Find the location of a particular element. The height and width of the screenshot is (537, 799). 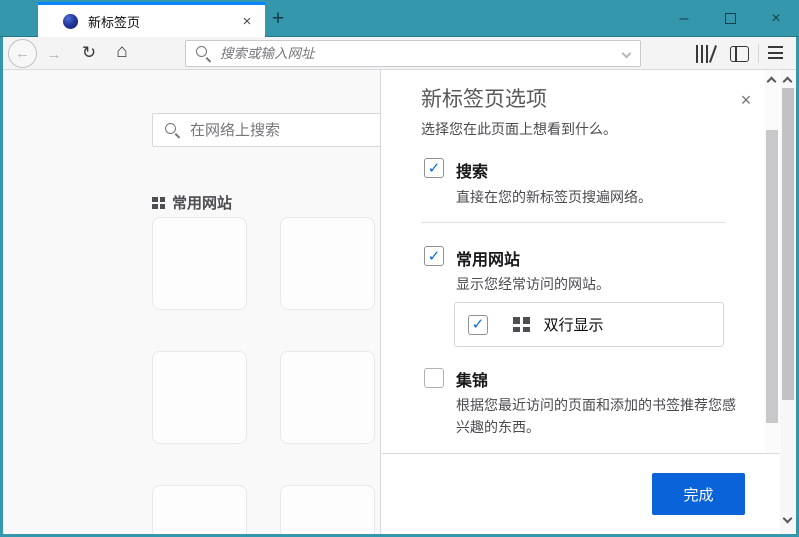

navigation-toolbar: ← → ↻ ⌂ is located at coordinates (399, 53).